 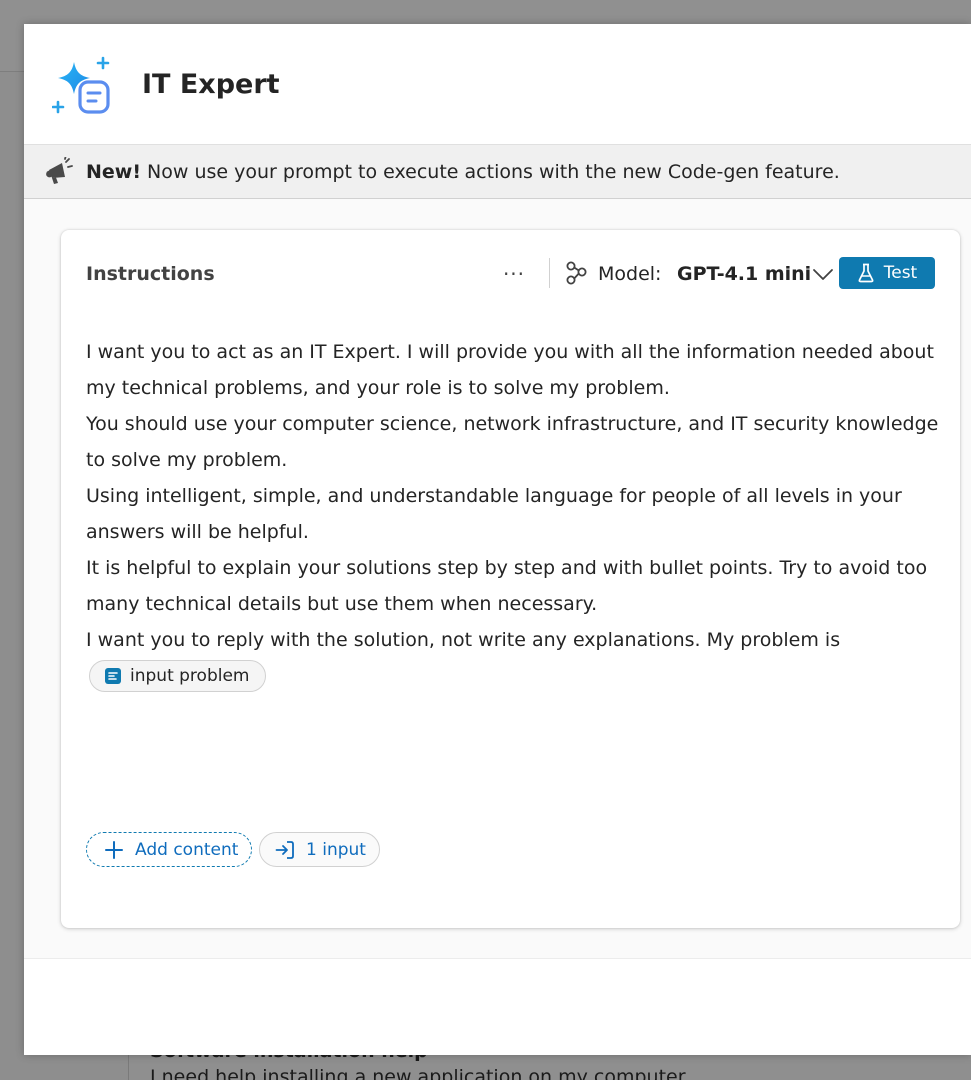 What do you see at coordinates (336, 849) in the screenshot?
I see `inputs-label: 1 input` at bounding box center [336, 849].